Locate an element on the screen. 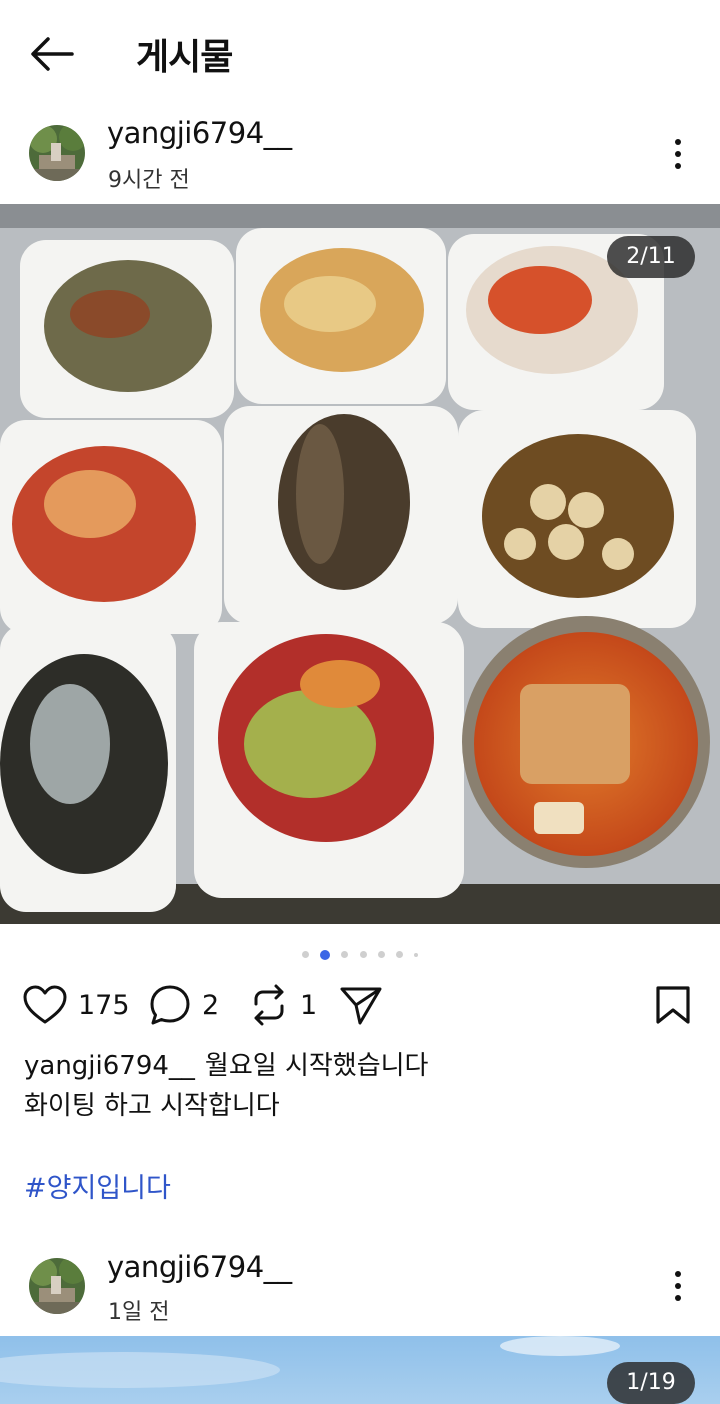 This screenshot has width=720, height=1404. repost-icon is located at coordinates (269, 1005).